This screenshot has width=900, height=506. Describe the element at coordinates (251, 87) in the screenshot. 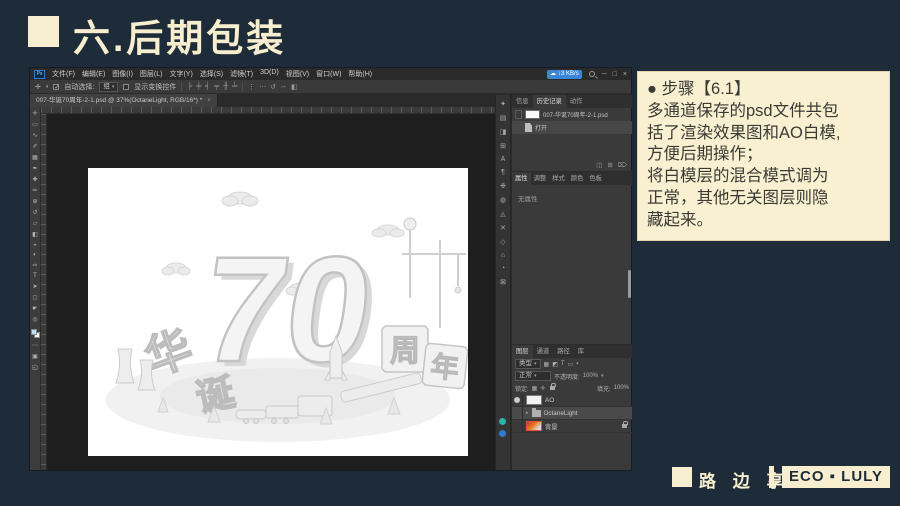

I see `distribute-icon: ⋮` at that location.